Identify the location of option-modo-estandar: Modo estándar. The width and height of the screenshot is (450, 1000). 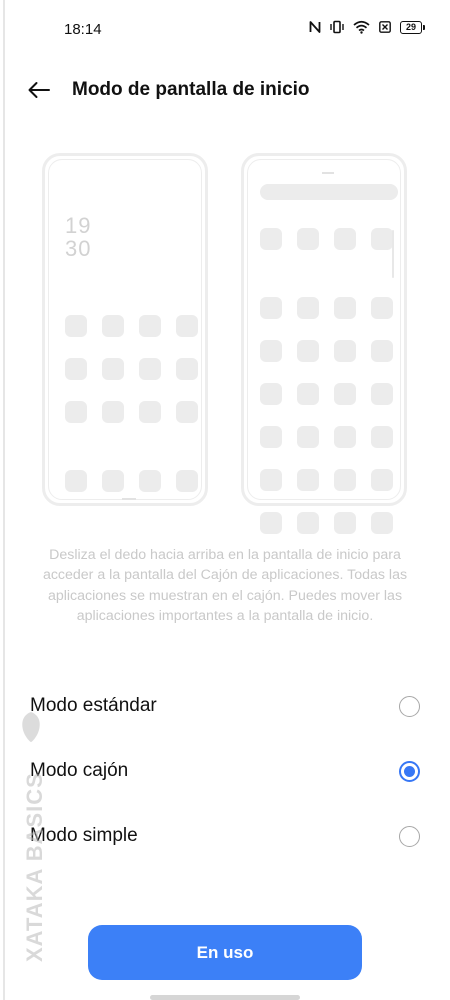
(225, 707).